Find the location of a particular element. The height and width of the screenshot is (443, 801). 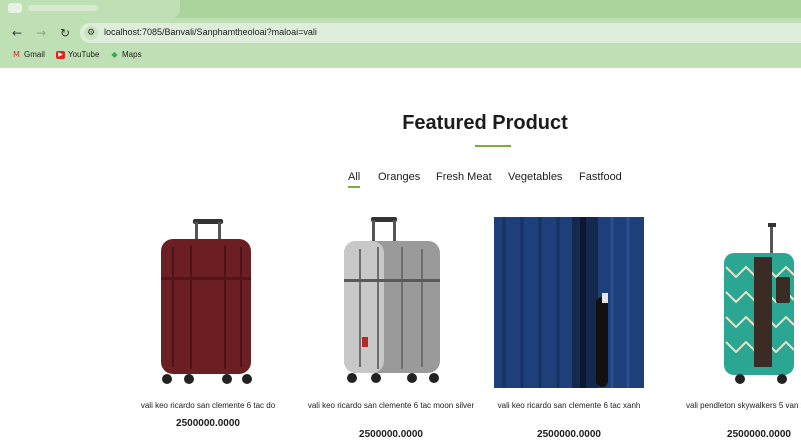

bookmark-youtube: ▶ YouTube is located at coordinates (77, 54).